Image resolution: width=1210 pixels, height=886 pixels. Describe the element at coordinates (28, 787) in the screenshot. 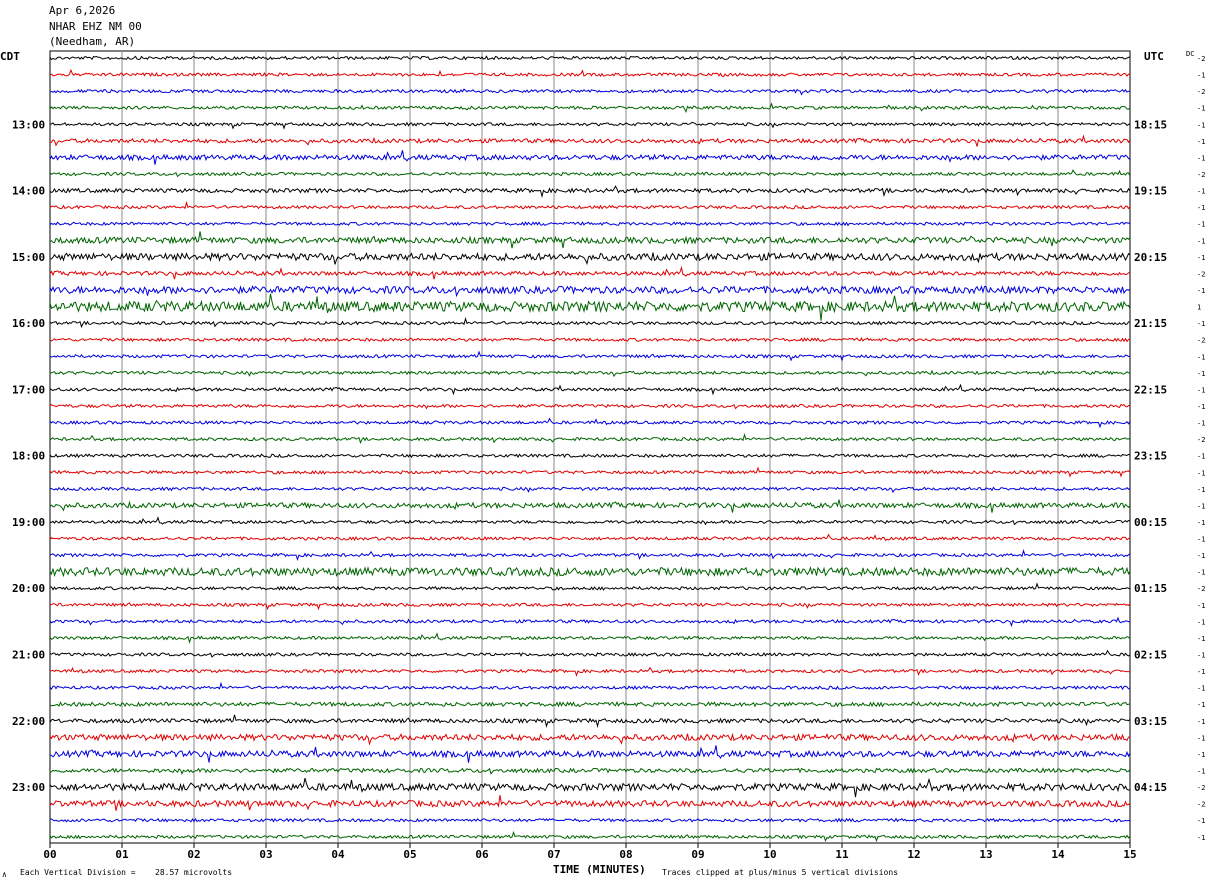

I see `left-hour-label: 23:00` at that location.